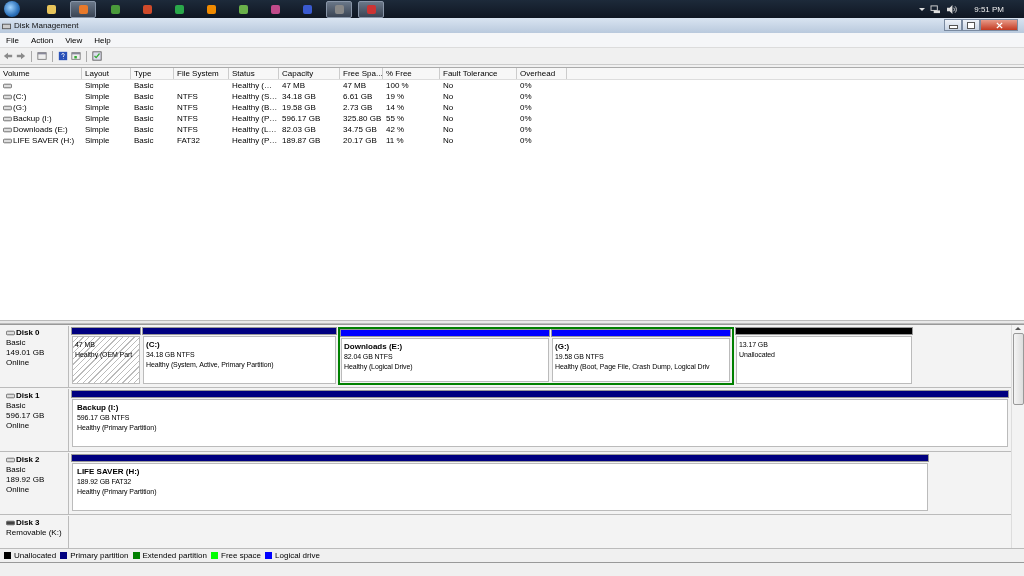 Image resolution: width=1024 pixels, height=576 pixels. Describe the element at coordinates (360, 140) in the screenshot. I see `table-cell-text: 20.17 GB` at that location.